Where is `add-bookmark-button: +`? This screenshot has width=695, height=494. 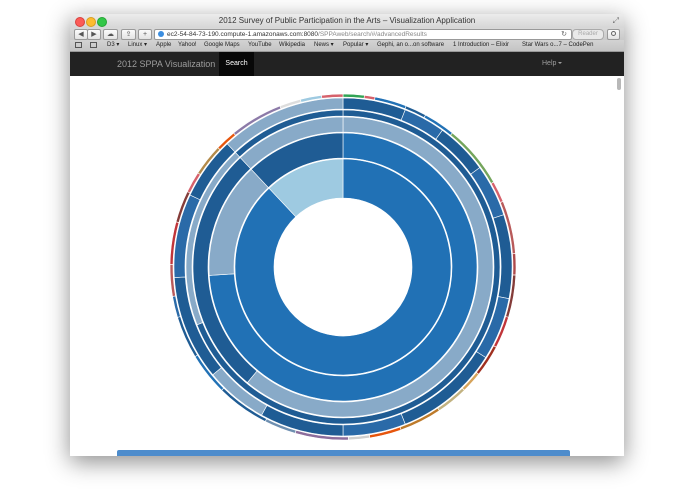 add-bookmark-button: + is located at coordinates (145, 34).